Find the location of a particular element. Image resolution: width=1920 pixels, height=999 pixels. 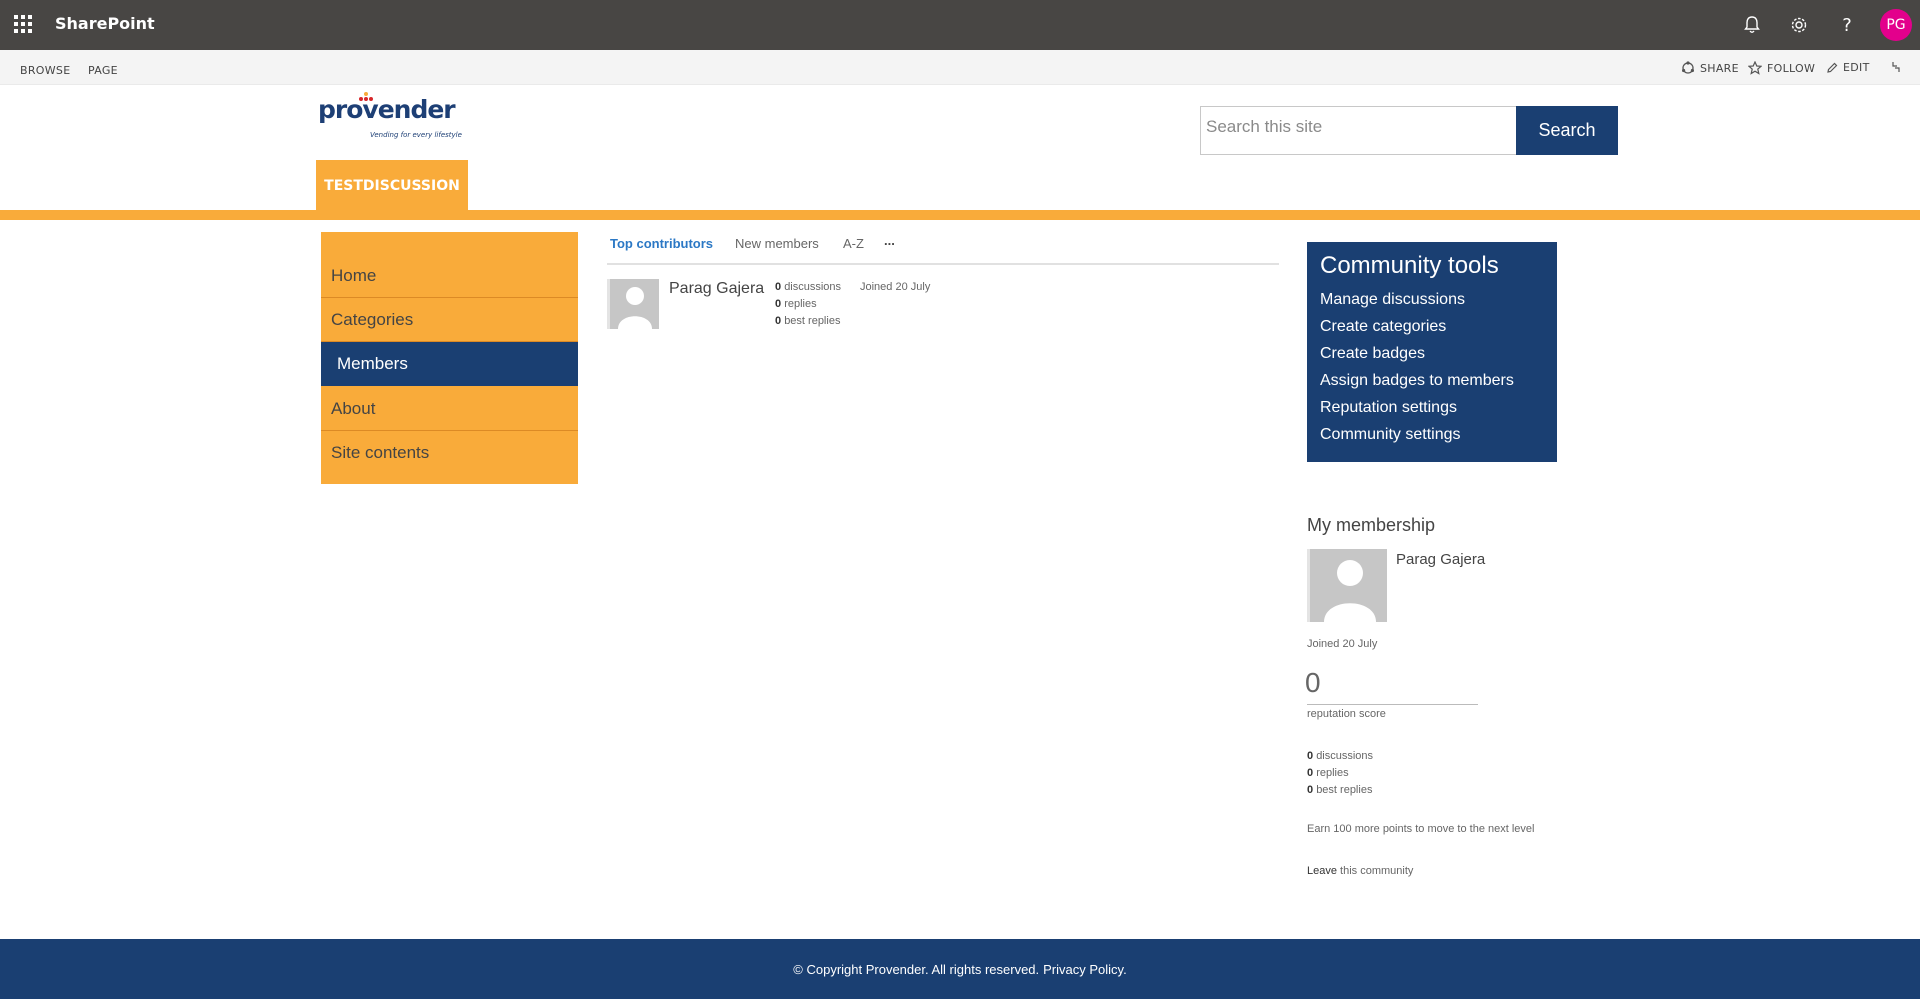

member-joined-date: Joined 20 July is located at coordinates (895, 287).